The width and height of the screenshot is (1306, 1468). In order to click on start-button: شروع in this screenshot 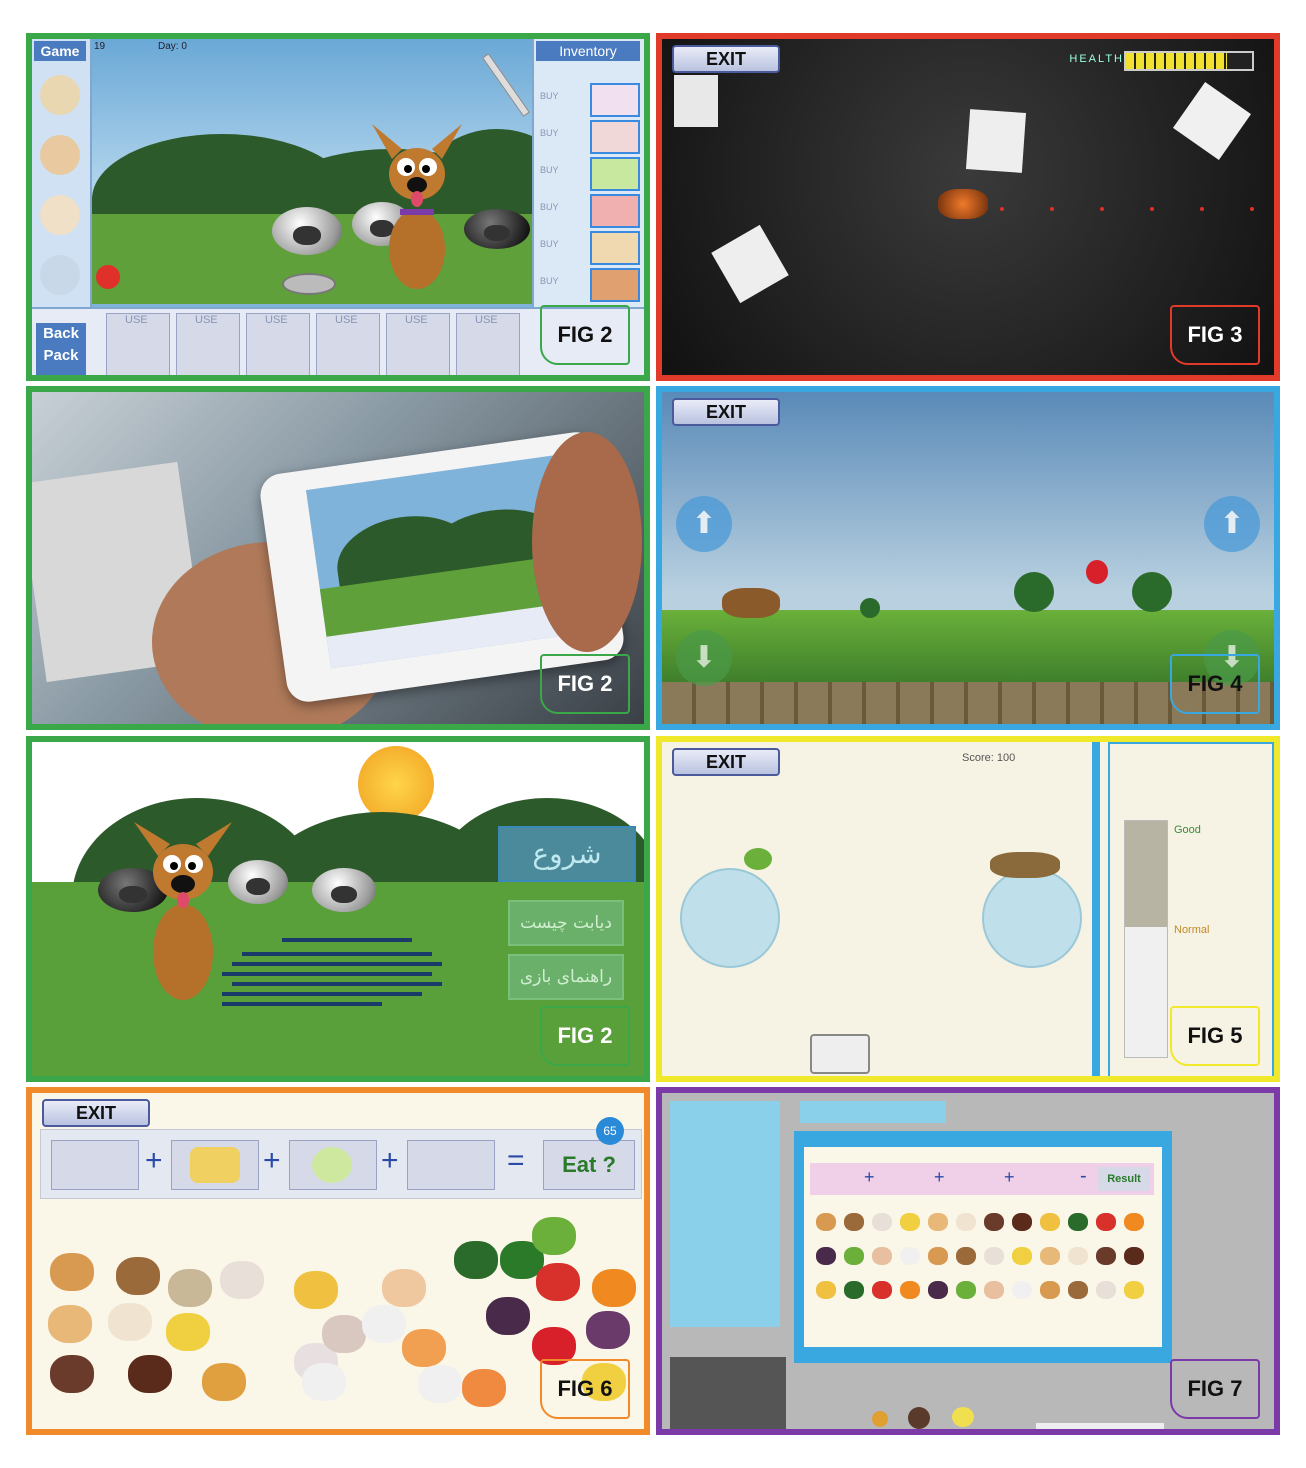, I will do `click(567, 854)`.